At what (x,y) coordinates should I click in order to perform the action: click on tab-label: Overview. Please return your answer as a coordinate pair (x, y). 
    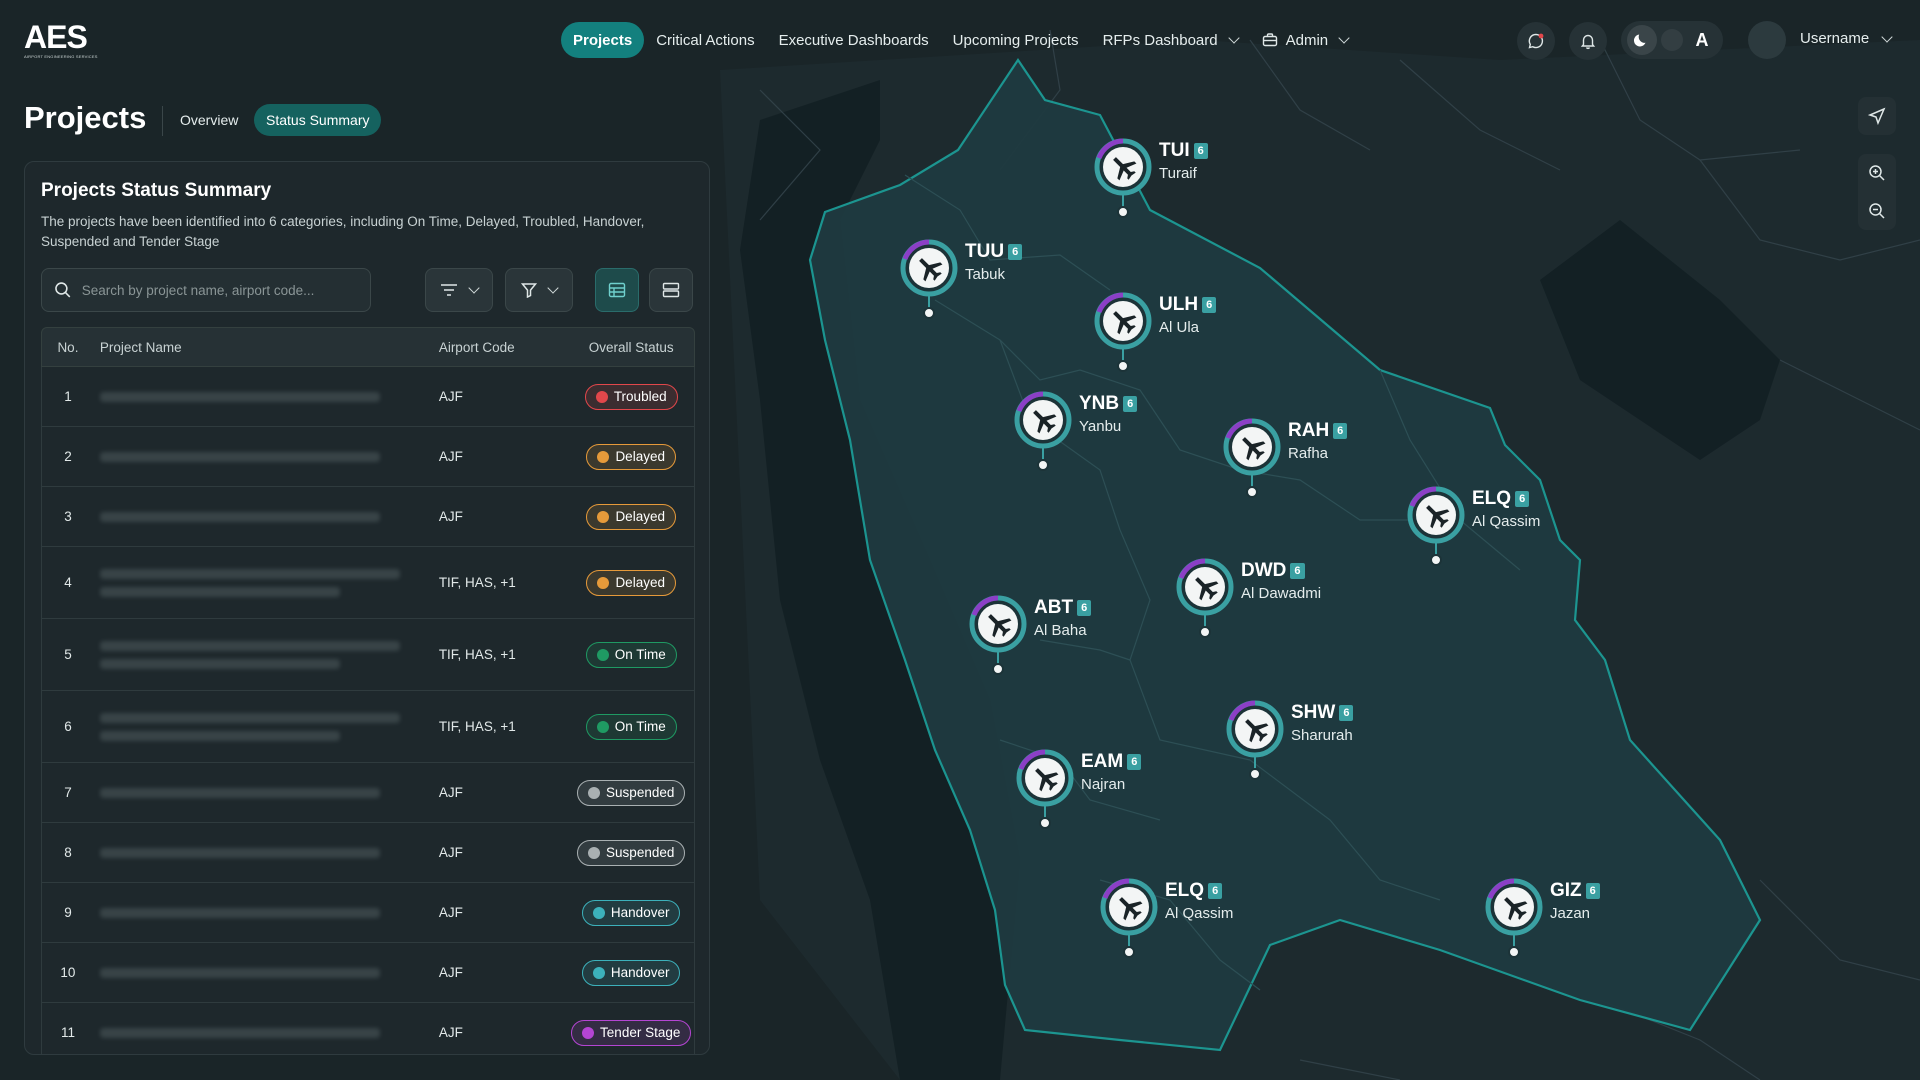
    Looking at the image, I should click on (209, 120).